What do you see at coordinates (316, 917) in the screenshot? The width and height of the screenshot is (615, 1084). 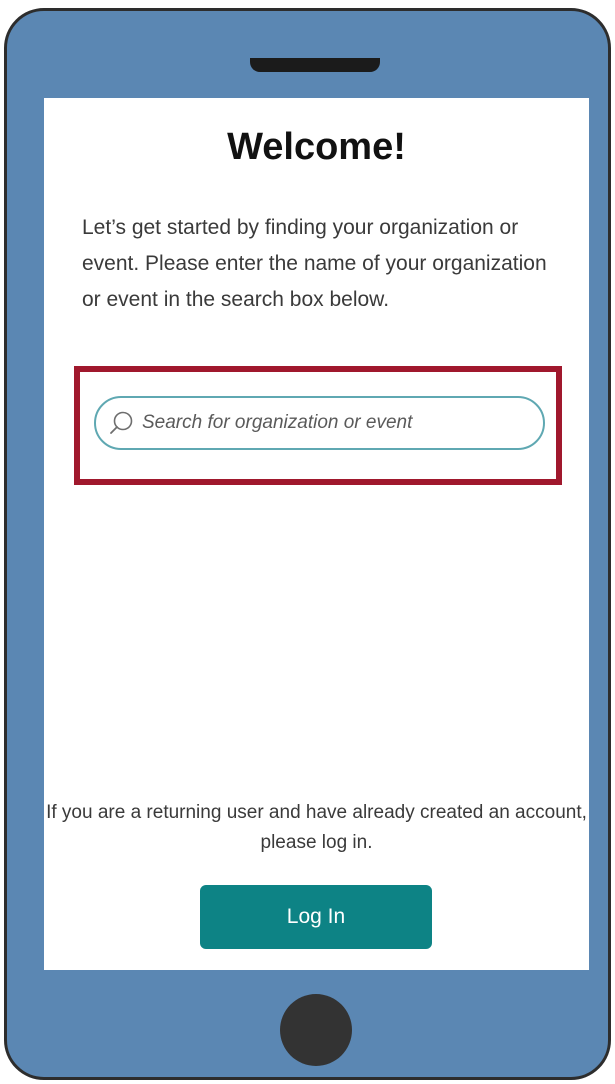 I see `login-button: Log In` at bounding box center [316, 917].